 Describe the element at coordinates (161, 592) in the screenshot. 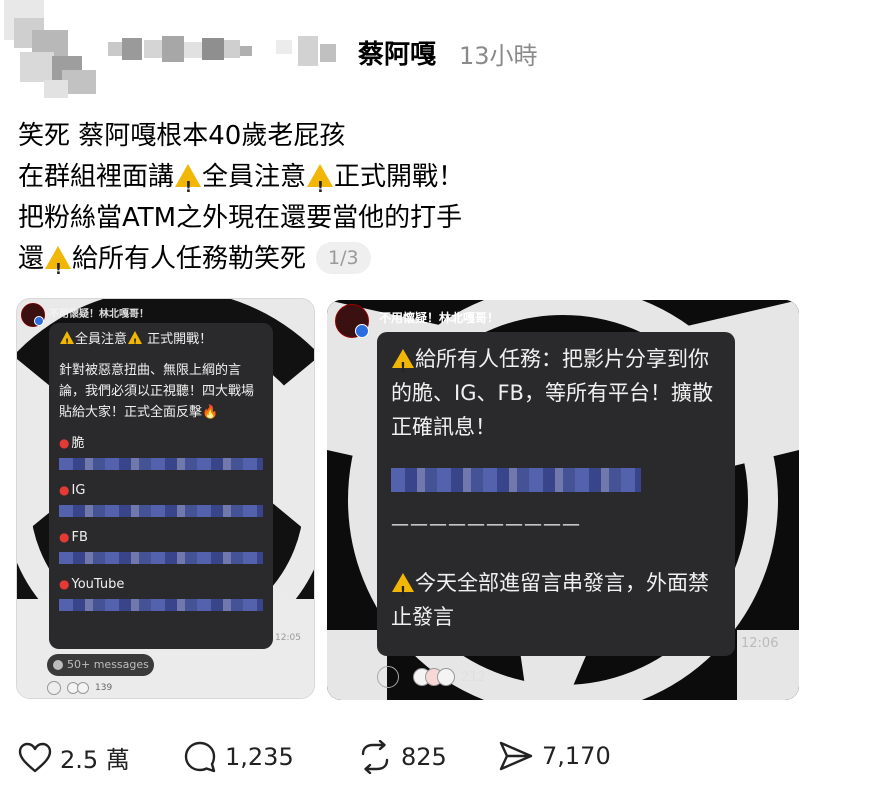

I see `platform-item-youtube: ● YouTube` at that location.